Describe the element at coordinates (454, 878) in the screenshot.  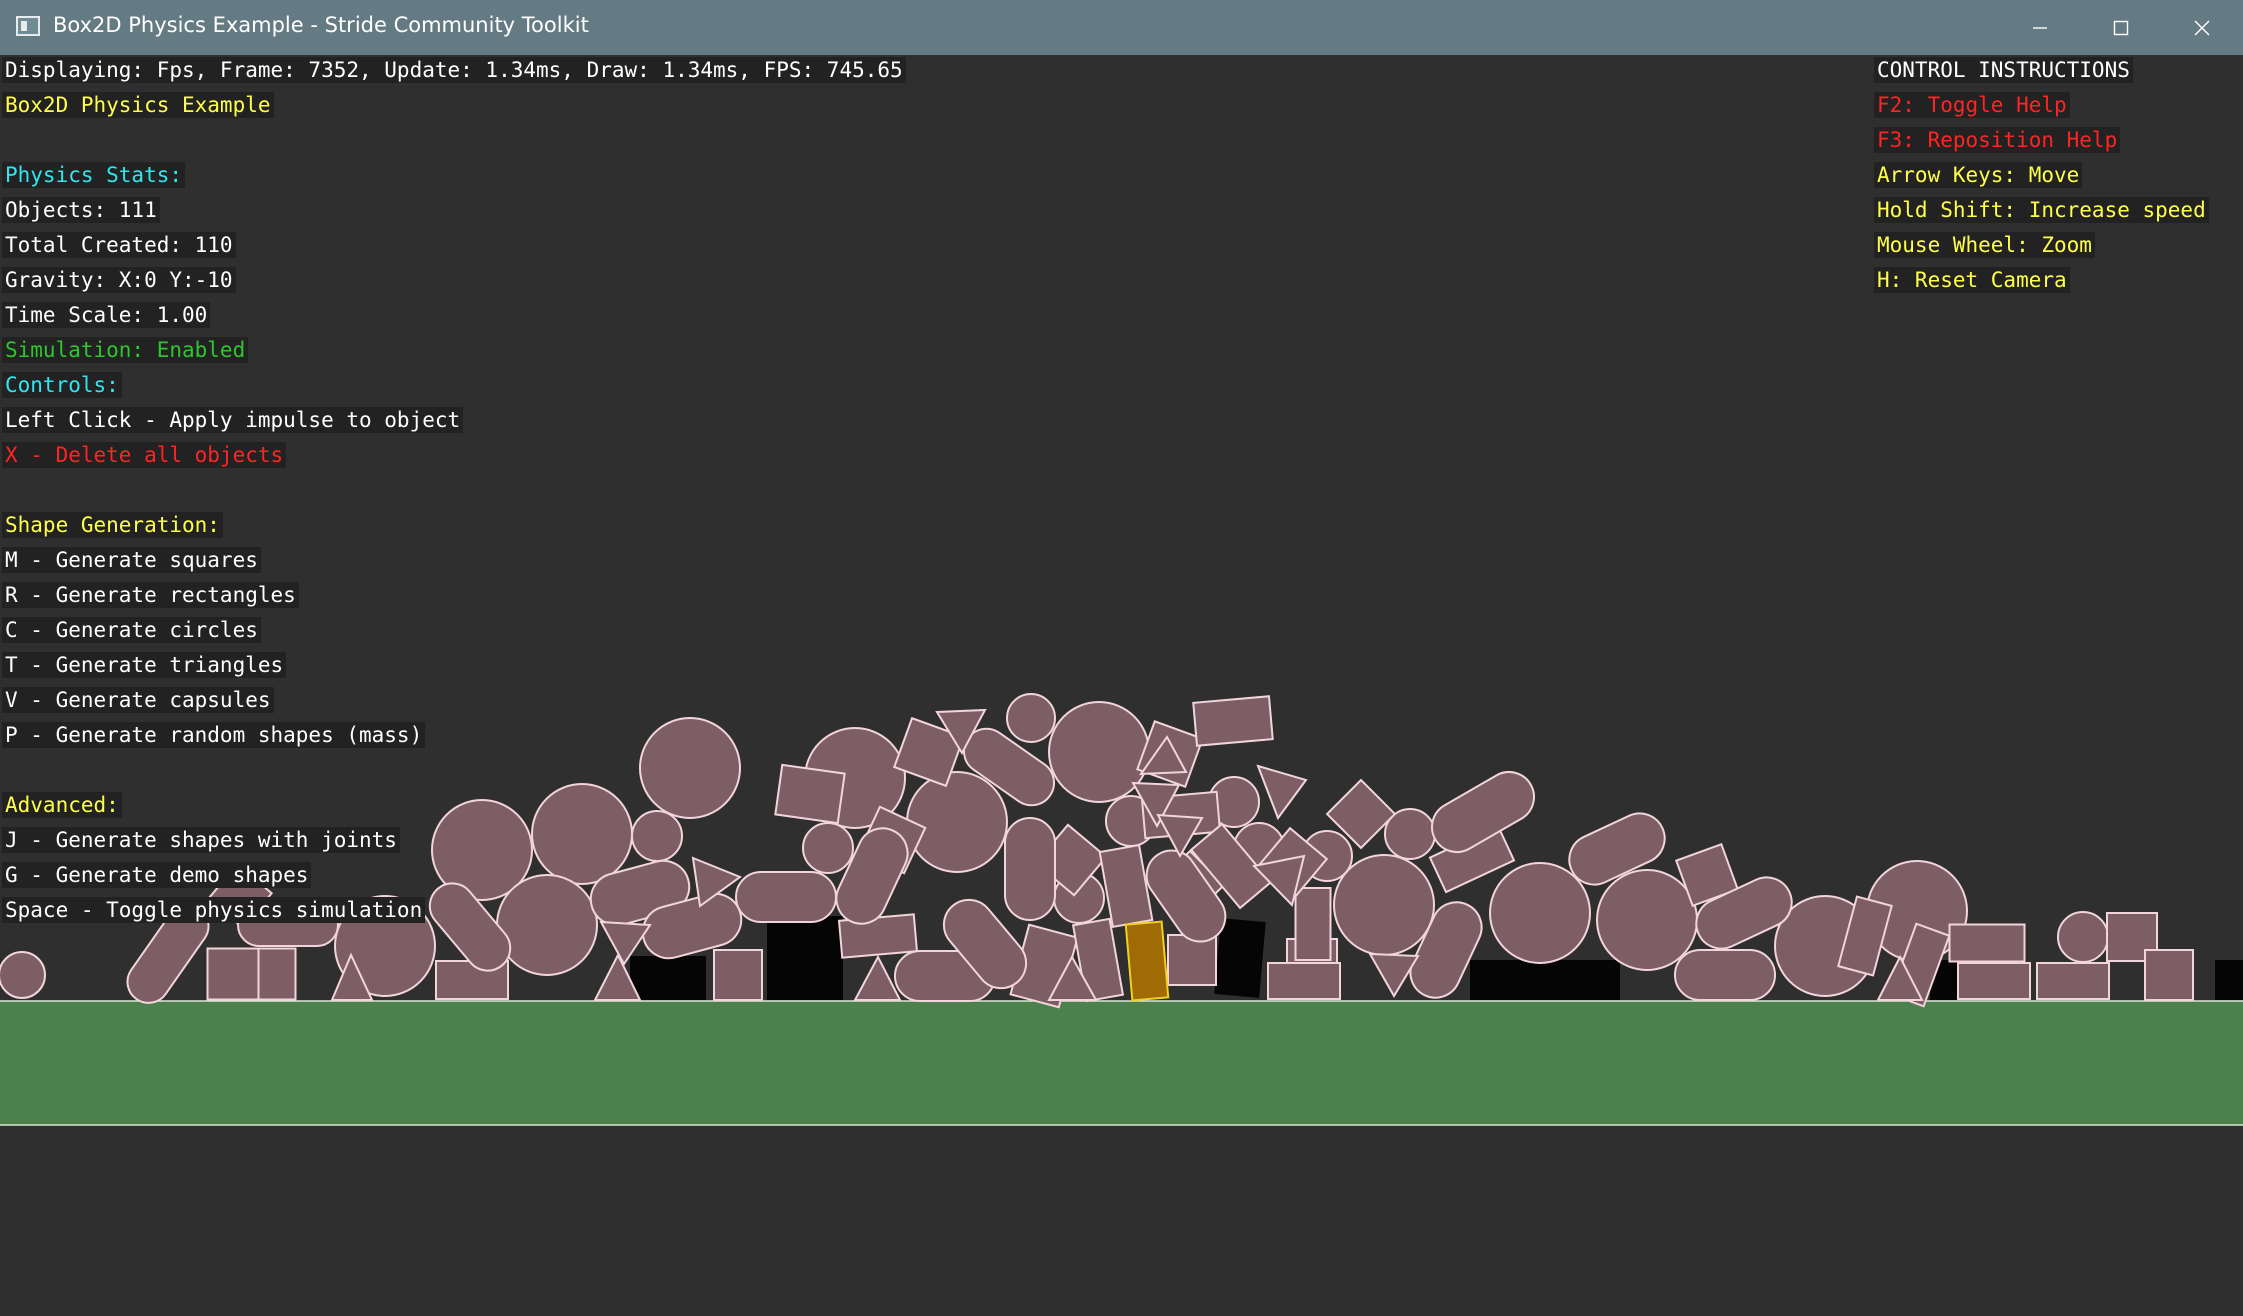
I see `hud-left-line: G - Generate demo shapes` at that location.